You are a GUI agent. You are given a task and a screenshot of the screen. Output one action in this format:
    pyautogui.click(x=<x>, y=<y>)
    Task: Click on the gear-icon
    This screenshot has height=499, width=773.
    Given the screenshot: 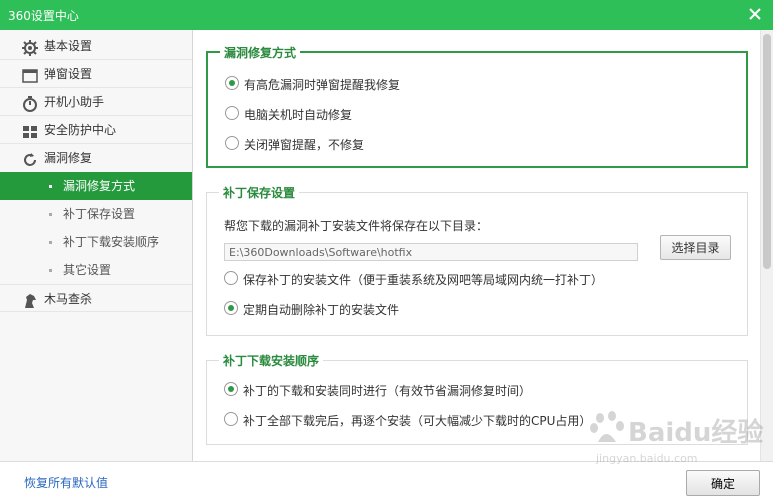 What is the action you would take?
    pyautogui.click(x=30, y=47)
    